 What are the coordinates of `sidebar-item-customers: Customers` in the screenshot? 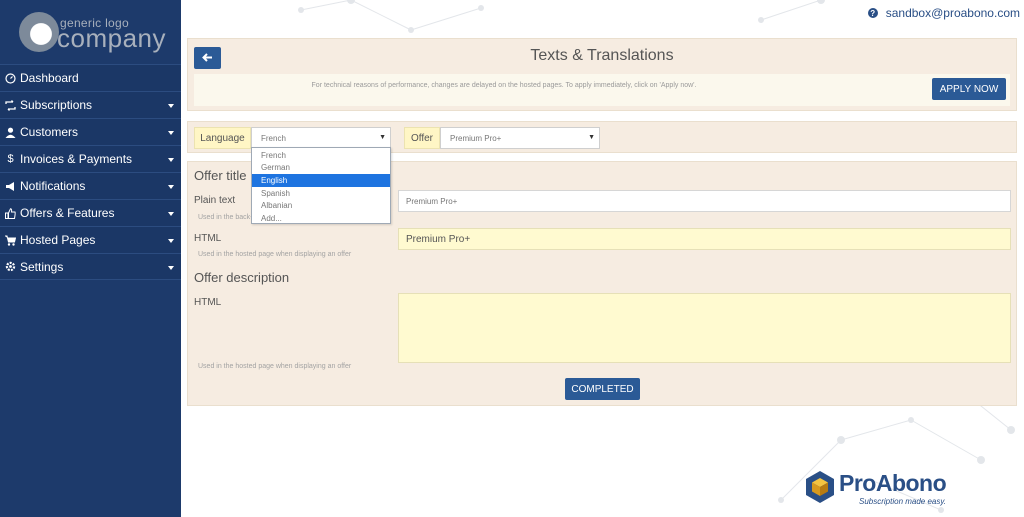 It's located at (90, 131).